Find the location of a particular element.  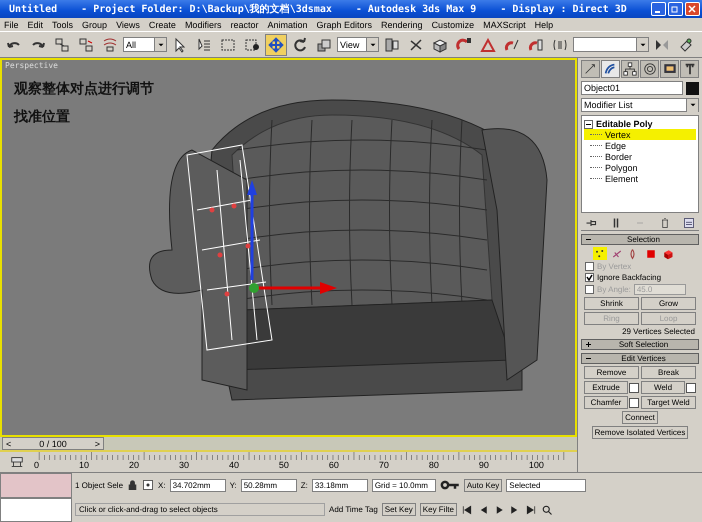

grid-size-field: Grid = 10.0mm is located at coordinates (404, 485).